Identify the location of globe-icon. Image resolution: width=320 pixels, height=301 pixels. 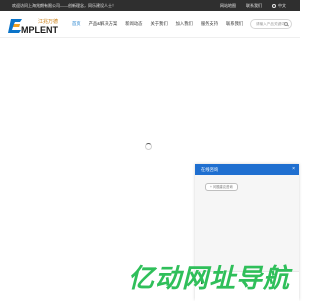
(274, 6).